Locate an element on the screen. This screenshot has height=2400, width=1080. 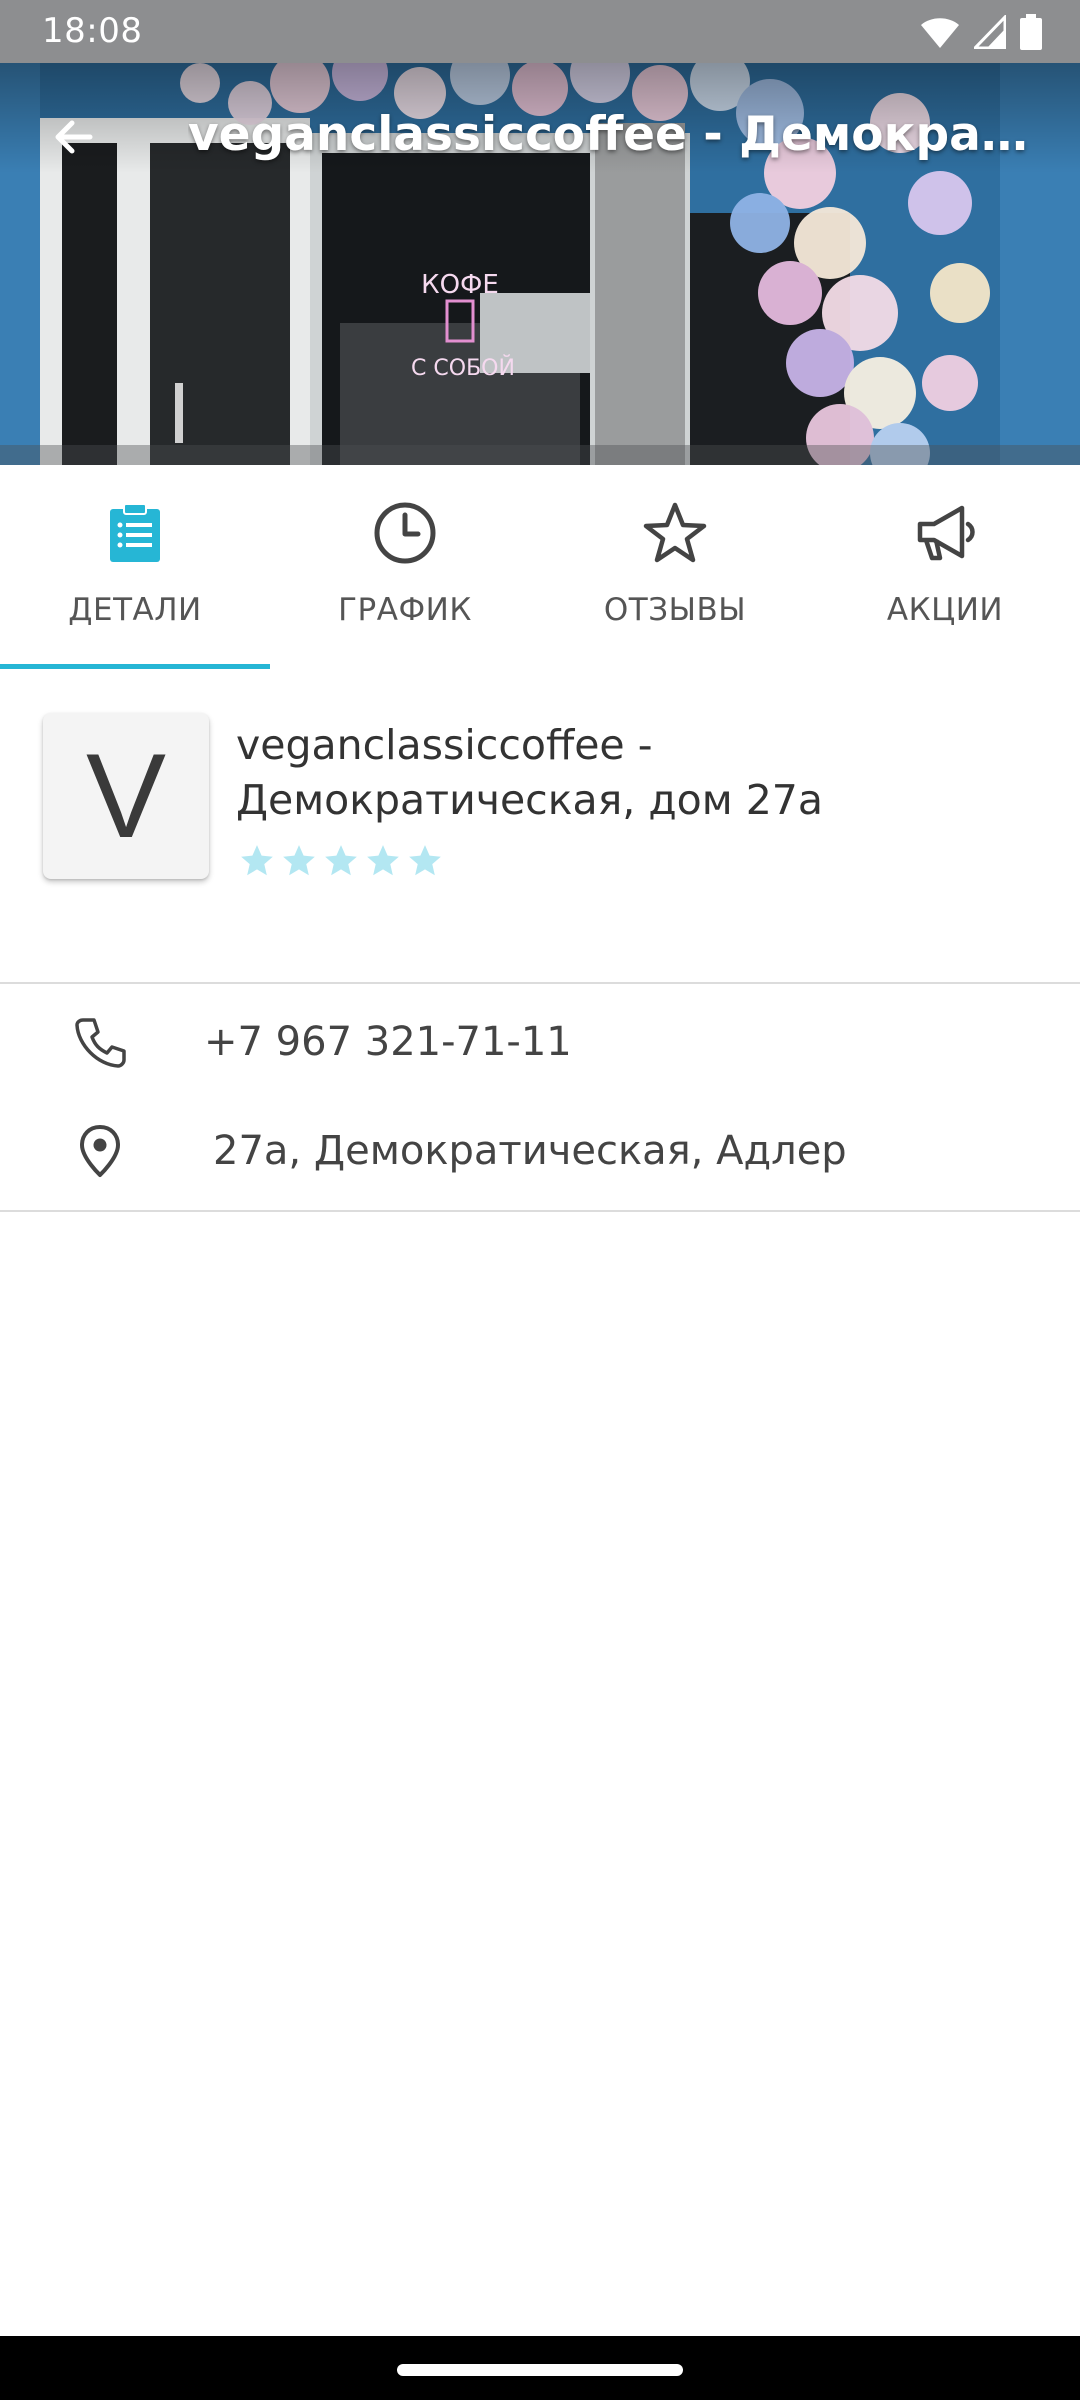
rating-stars is located at coordinates (341, 861).